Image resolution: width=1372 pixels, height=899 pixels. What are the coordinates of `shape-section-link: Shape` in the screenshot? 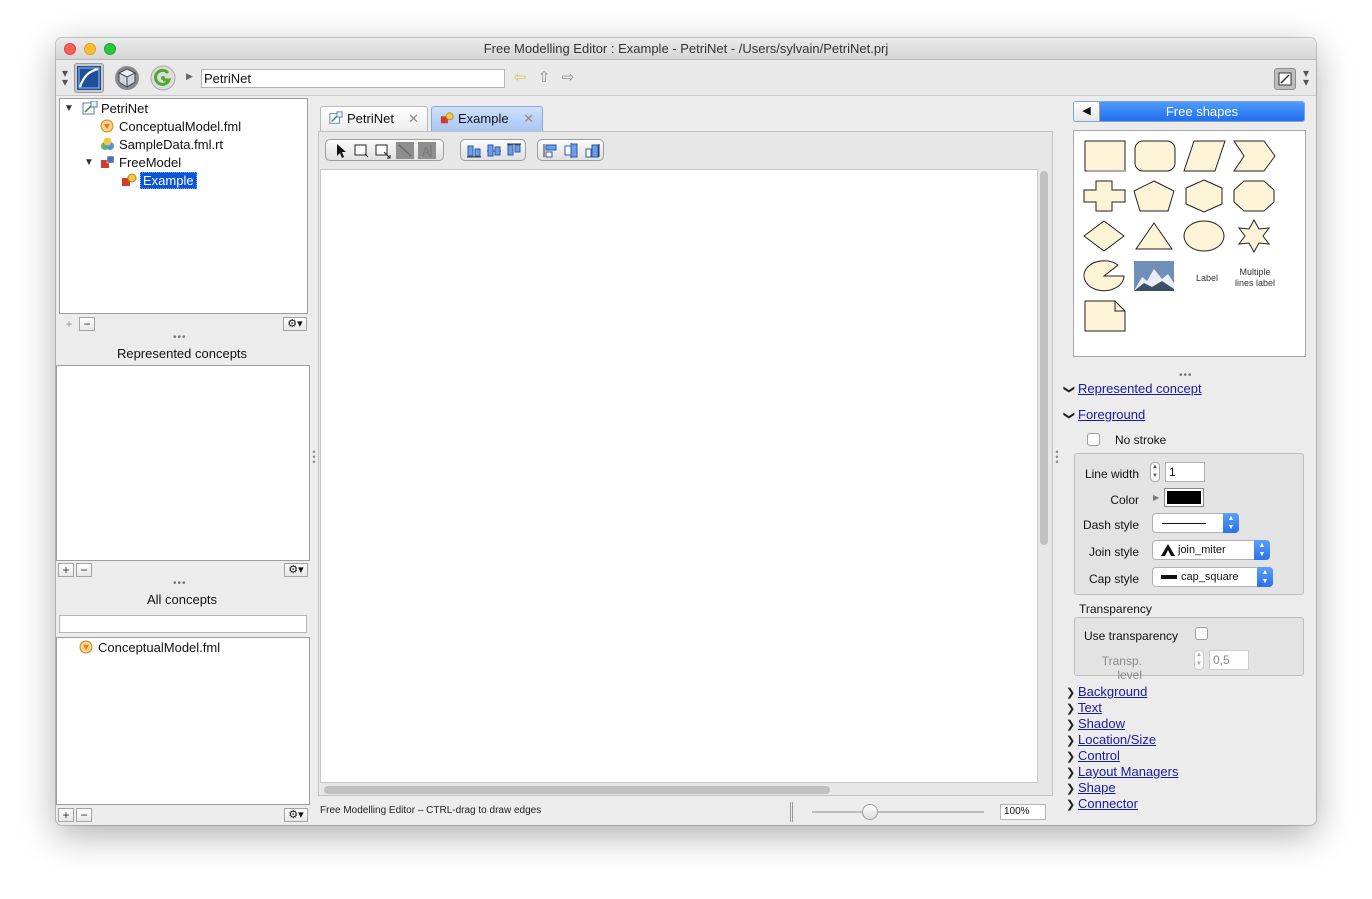 It's located at (1097, 787).